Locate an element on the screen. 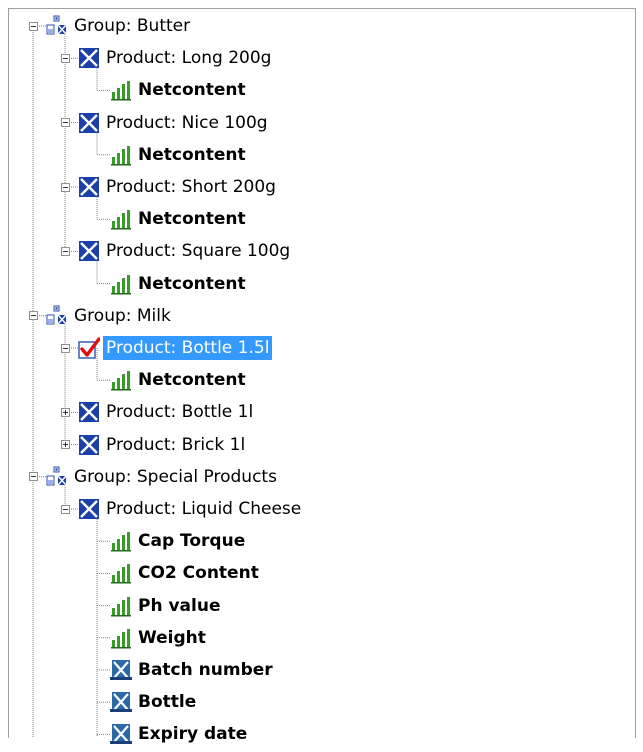 This screenshot has height=752, width=643. tree-node: Product: Long 200g is located at coordinates (315, 58).